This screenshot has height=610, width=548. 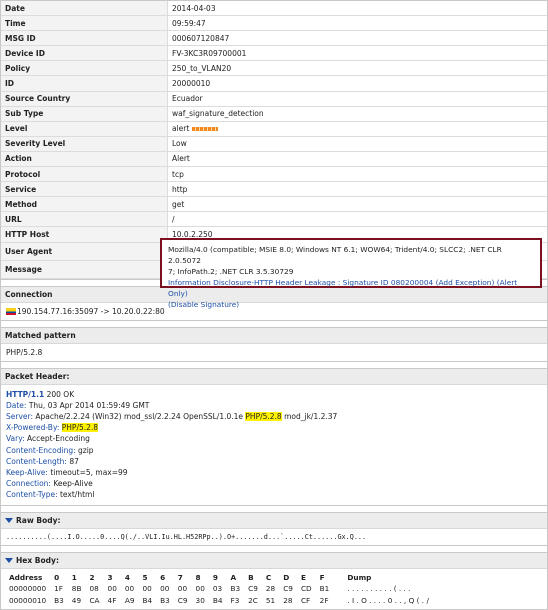 What do you see at coordinates (305, 600) in the screenshot?
I see `hex-cell: CF` at bounding box center [305, 600].